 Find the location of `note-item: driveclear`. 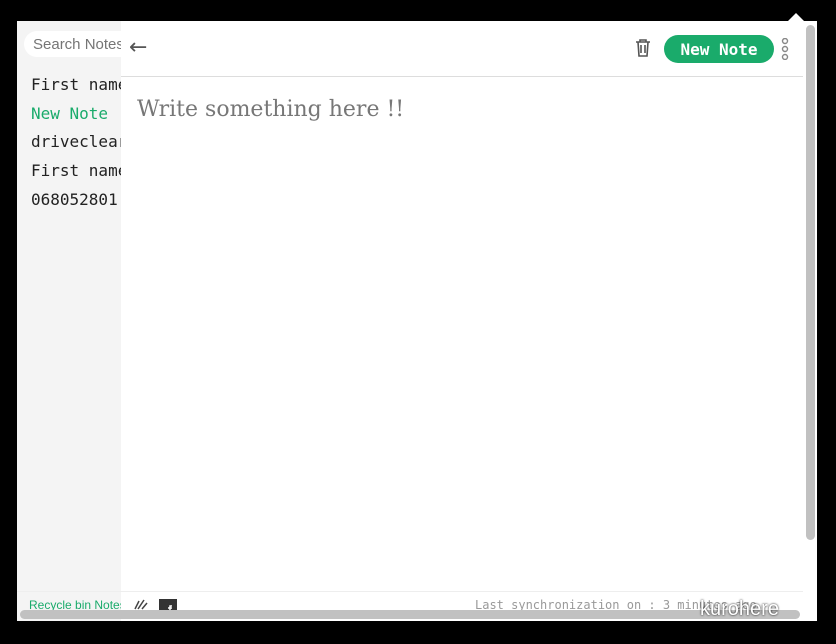

note-item: driveclear is located at coordinates (76, 141).